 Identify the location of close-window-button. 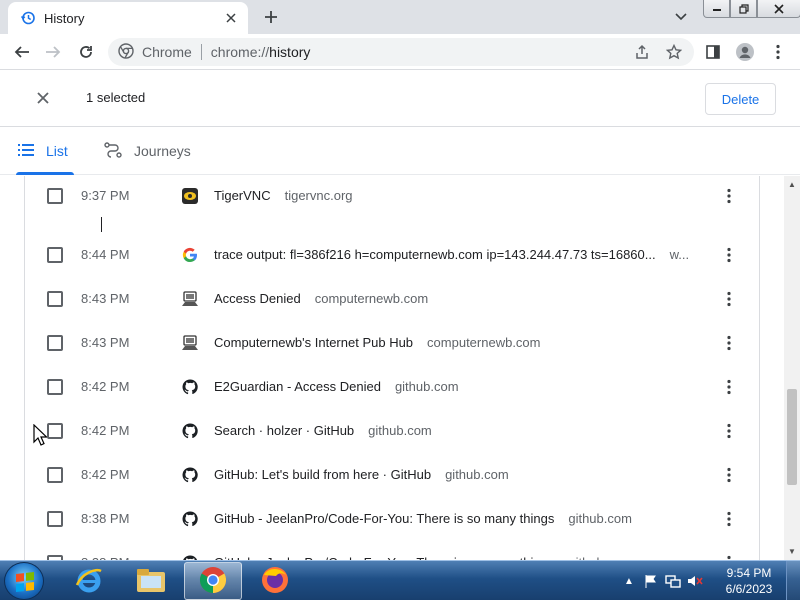
(778, 9).